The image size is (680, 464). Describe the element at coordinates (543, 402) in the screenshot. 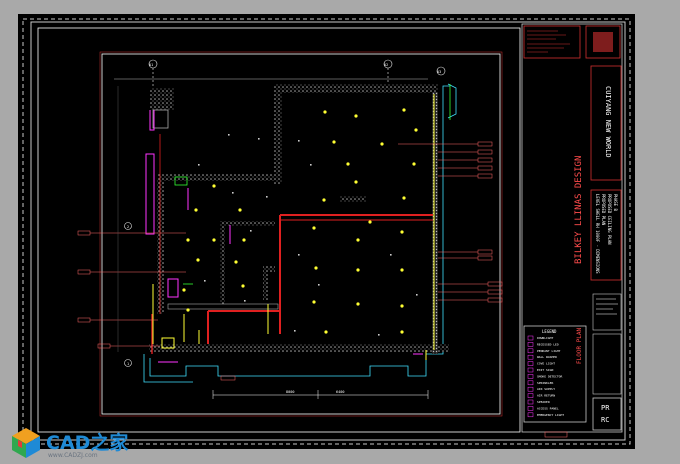

I see `legend-item: SPEAKER` at that location.